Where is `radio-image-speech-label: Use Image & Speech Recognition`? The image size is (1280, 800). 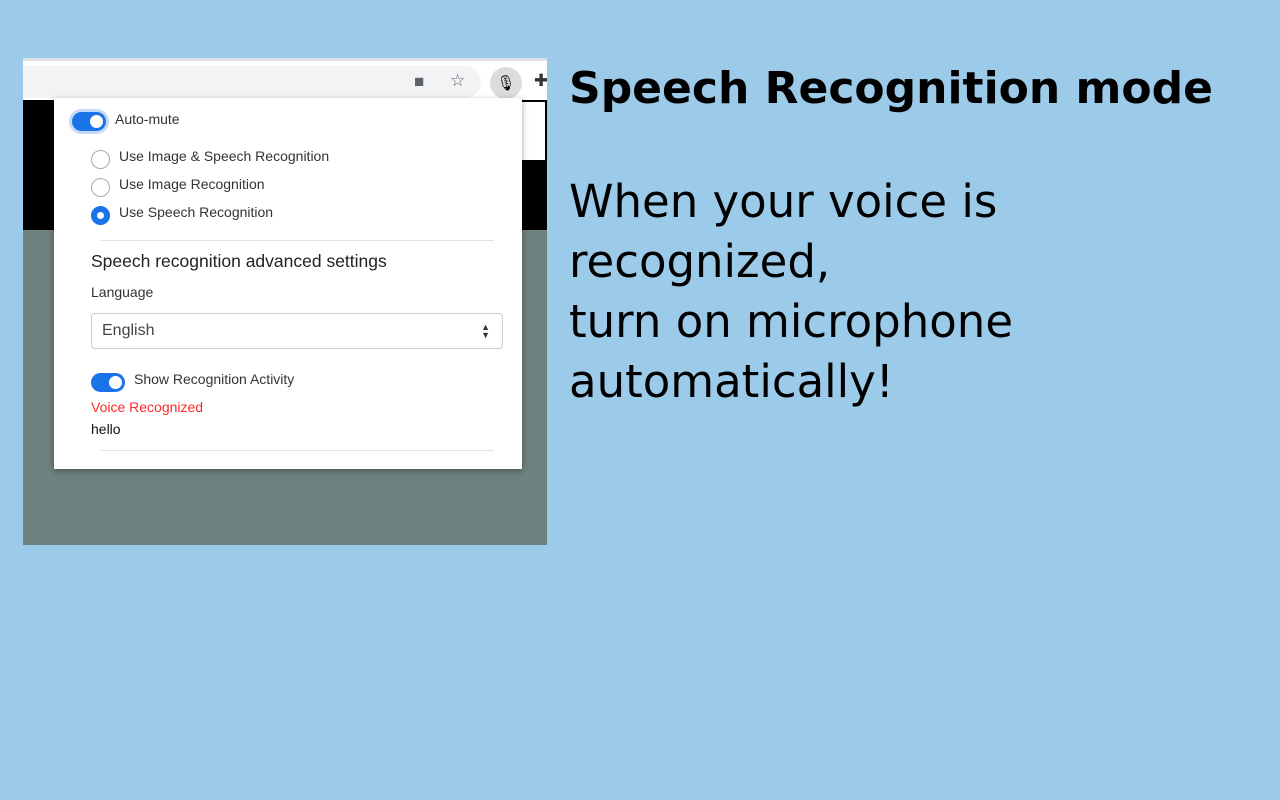
radio-image-speech-label: Use Image & Speech Recognition is located at coordinates (224, 156).